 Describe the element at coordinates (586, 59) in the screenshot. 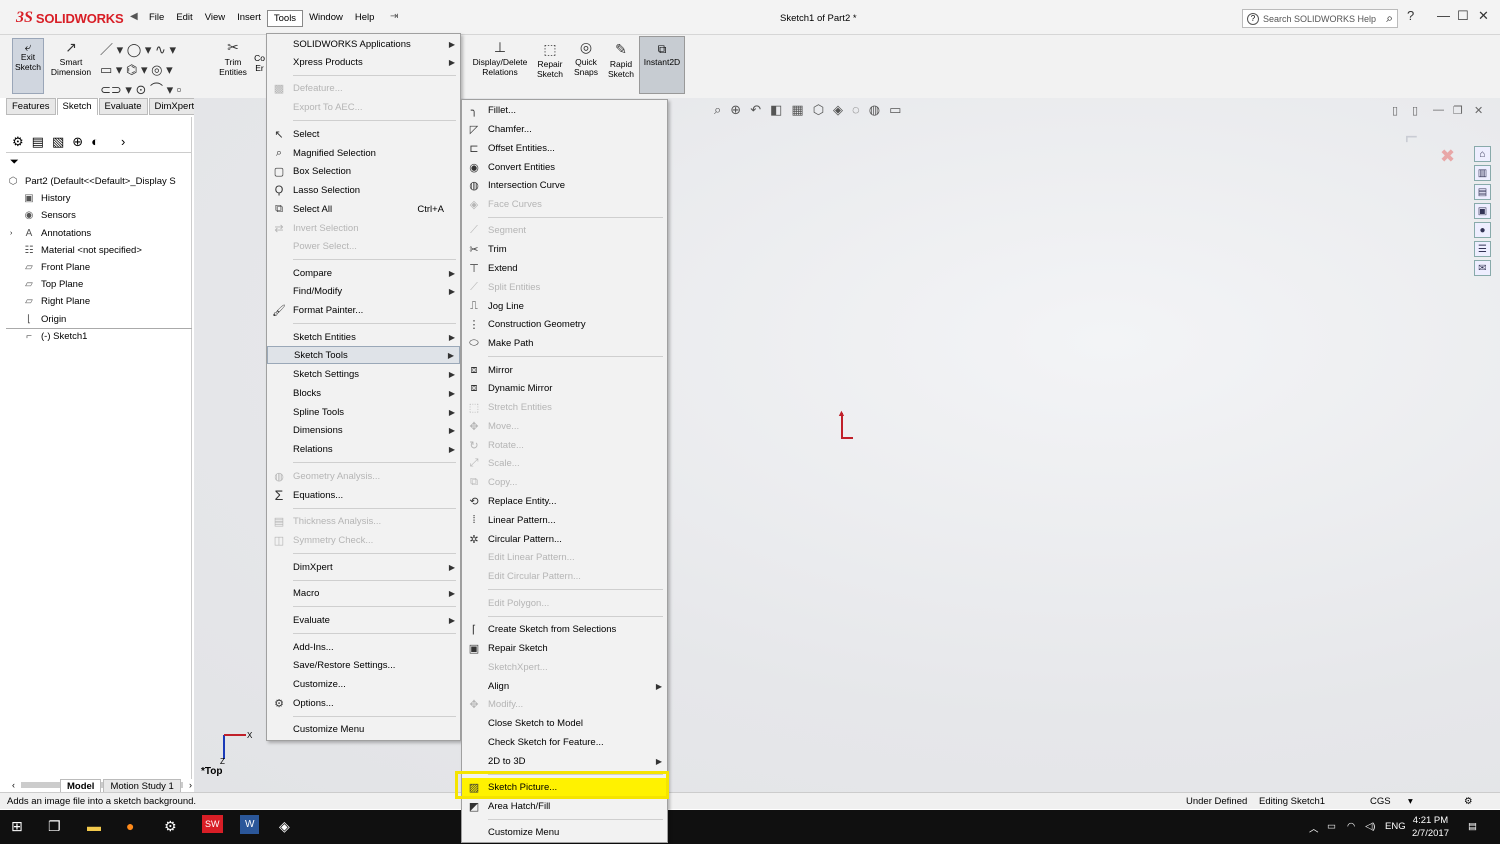

I see `quick-snaps-button: ◎ Quick Snaps` at that location.